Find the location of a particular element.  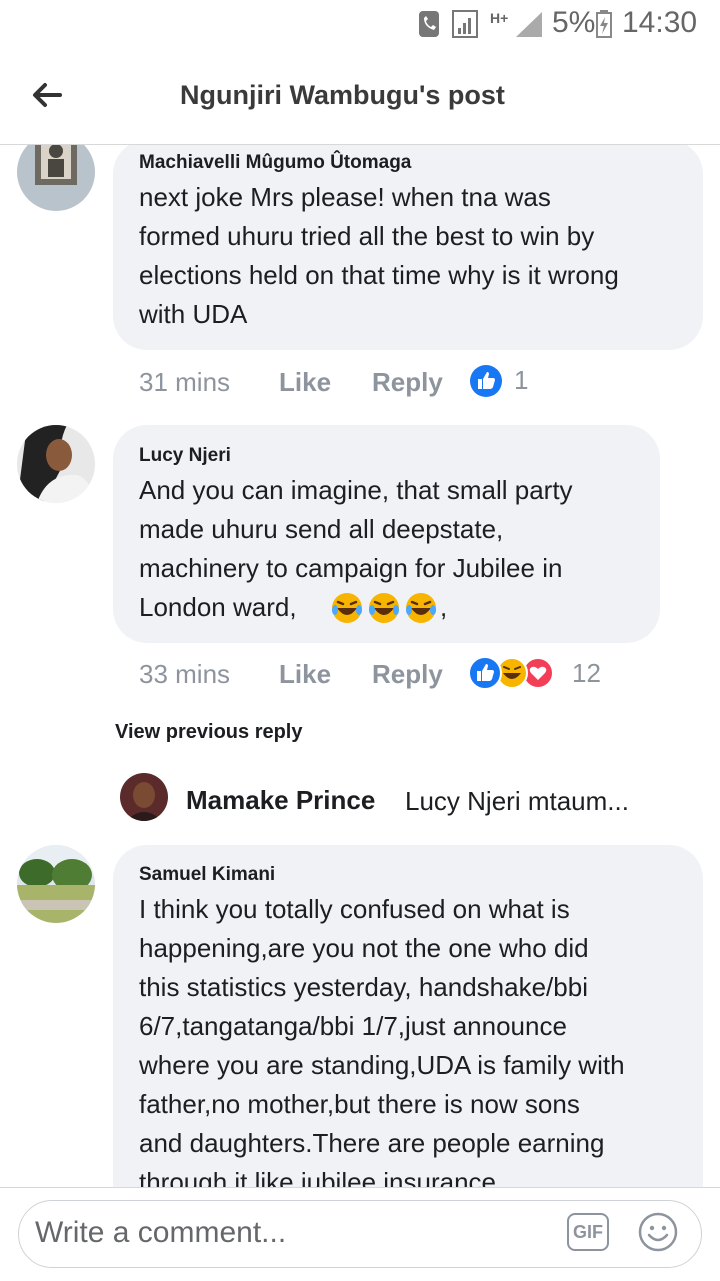

view-previous-reply-link: View previous reply is located at coordinates (209, 732).